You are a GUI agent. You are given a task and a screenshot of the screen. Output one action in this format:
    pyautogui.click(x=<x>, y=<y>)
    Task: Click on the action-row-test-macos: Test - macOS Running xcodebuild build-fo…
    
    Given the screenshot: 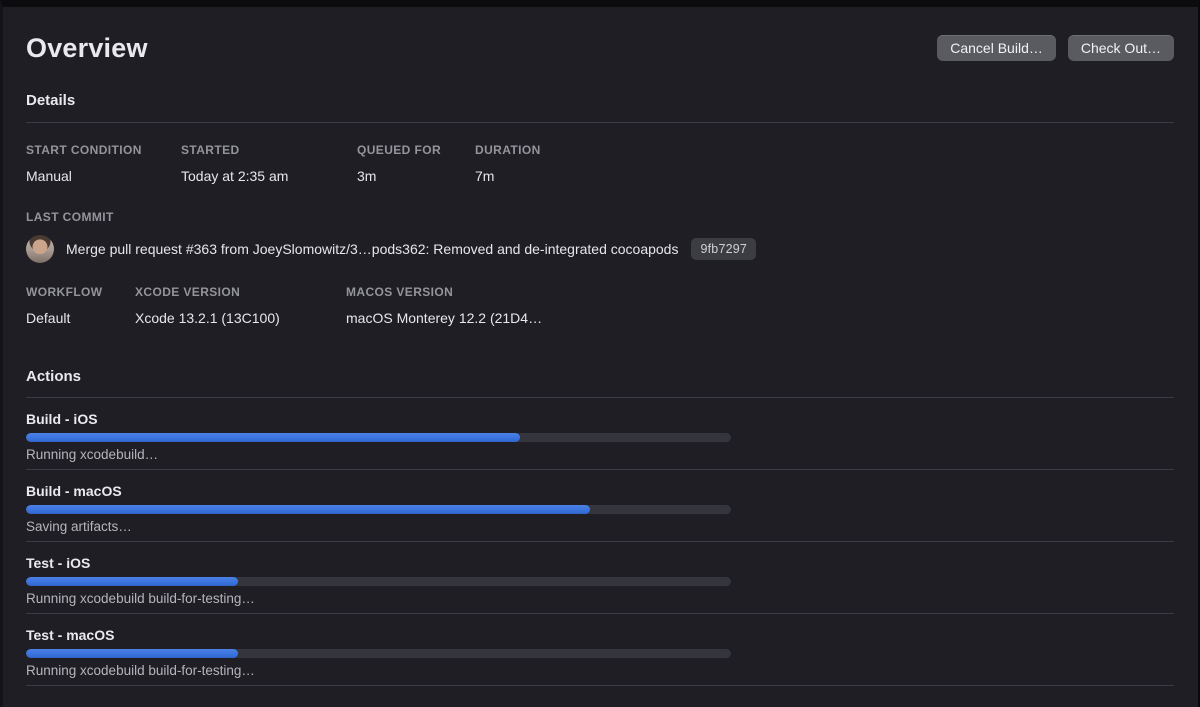 What is the action you would take?
    pyautogui.click(x=600, y=650)
    